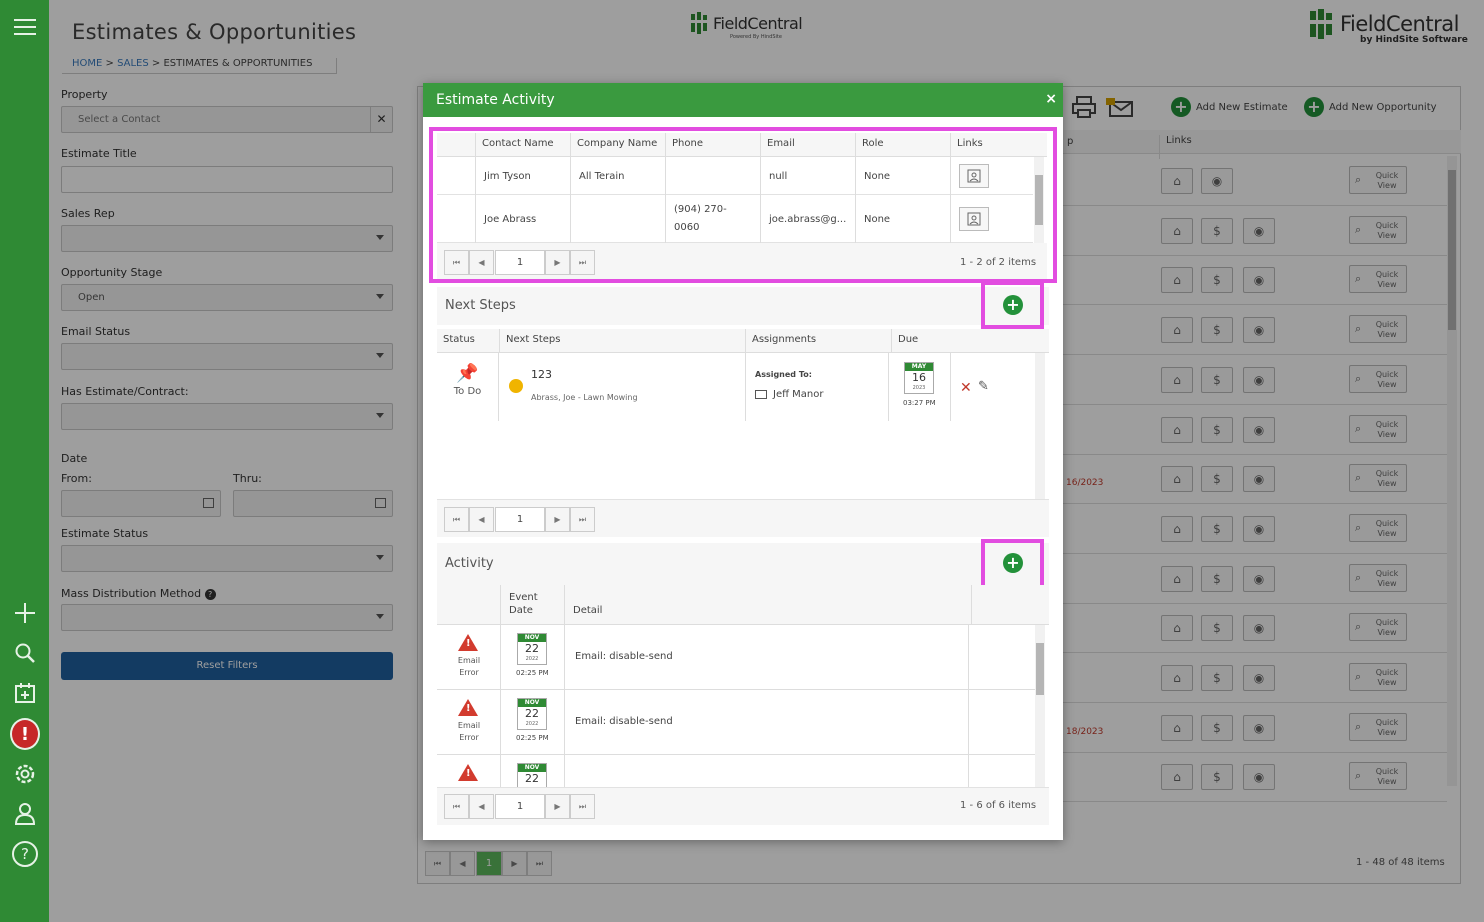 This screenshot has width=1484, height=922. What do you see at coordinates (24, 461) in the screenshot?
I see `left-sidebar: ! ?` at bounding box center [24, 461].